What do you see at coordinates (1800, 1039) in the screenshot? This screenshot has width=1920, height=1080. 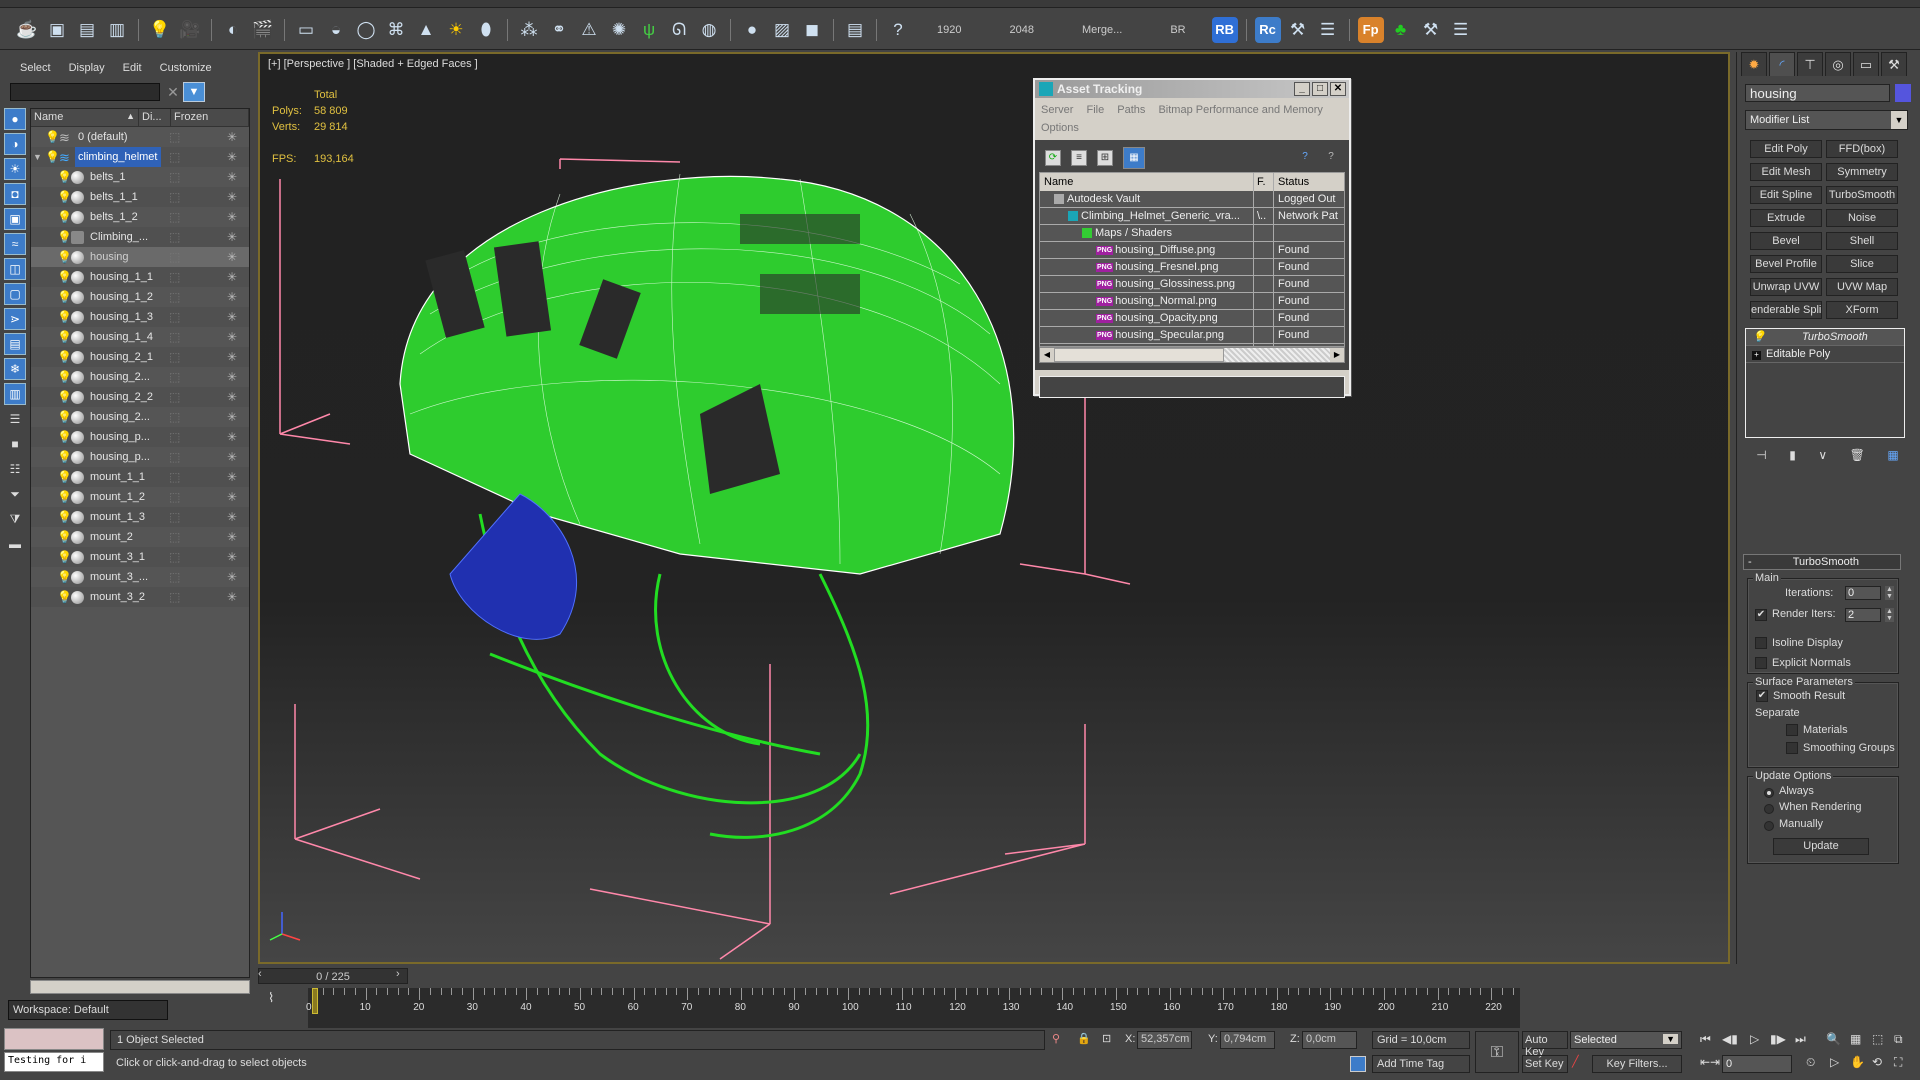 I see `go-to-end-icon: ⏭` at bounding box center [1800, 1039].